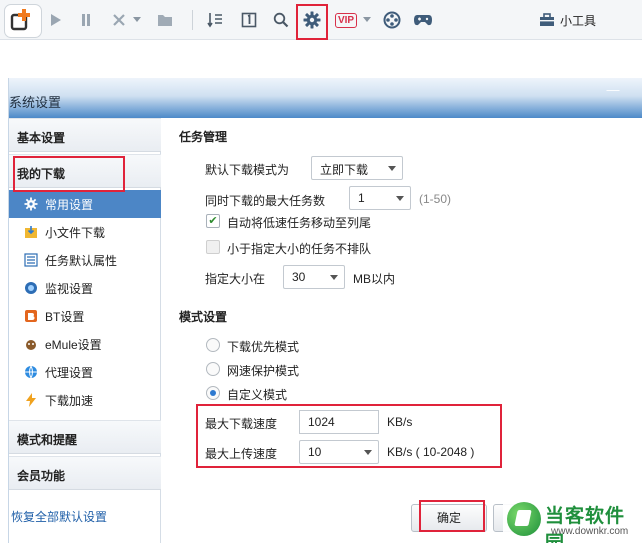 The image size is (642, 543). I want to click on main-toolbar: VIP 小工具, so click(321, 20).